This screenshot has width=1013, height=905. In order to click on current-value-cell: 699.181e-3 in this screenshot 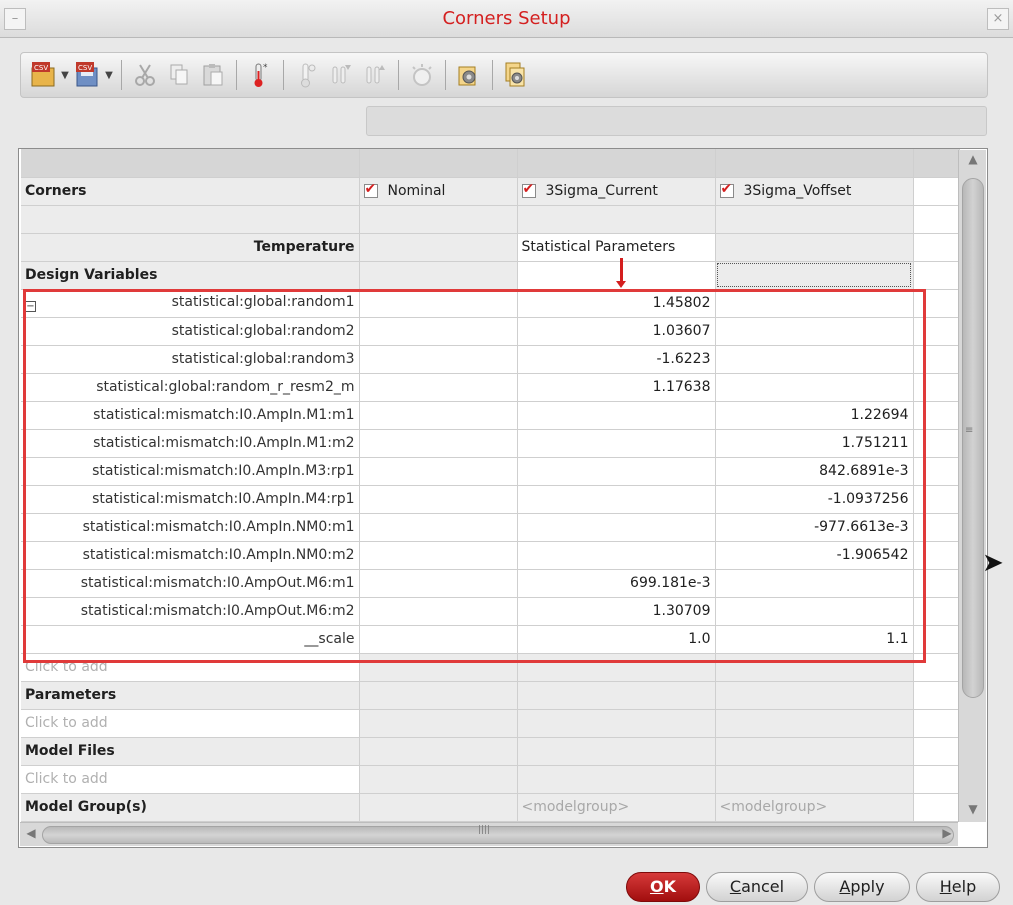, I will do `click(616, 583)`.